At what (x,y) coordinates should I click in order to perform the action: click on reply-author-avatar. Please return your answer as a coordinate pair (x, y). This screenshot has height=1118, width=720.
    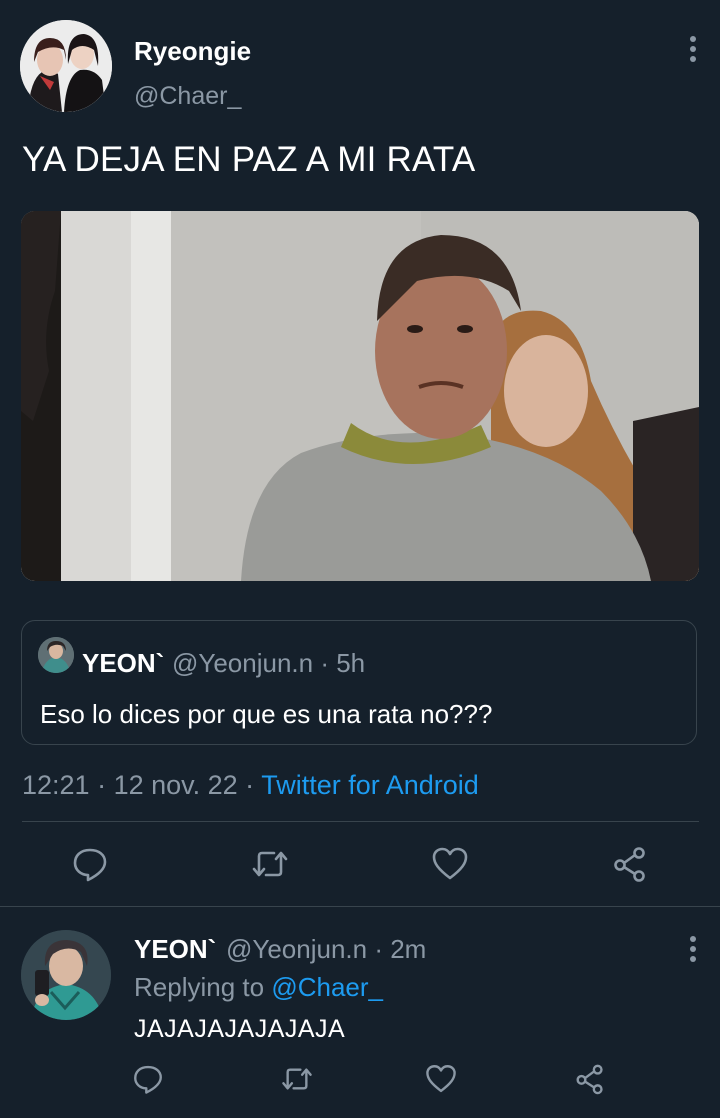
    Looking at the image, I should click on (66, 975).